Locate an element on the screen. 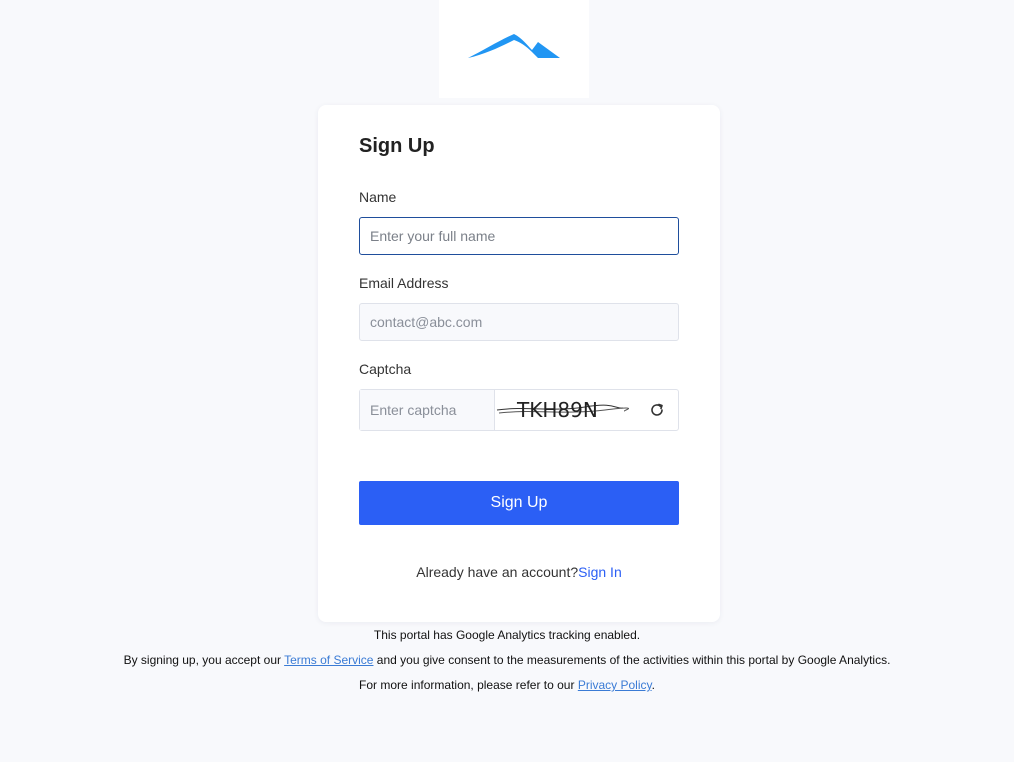 This screenshot has width=1014, height=762. logo is located at coordinates (514, 49).